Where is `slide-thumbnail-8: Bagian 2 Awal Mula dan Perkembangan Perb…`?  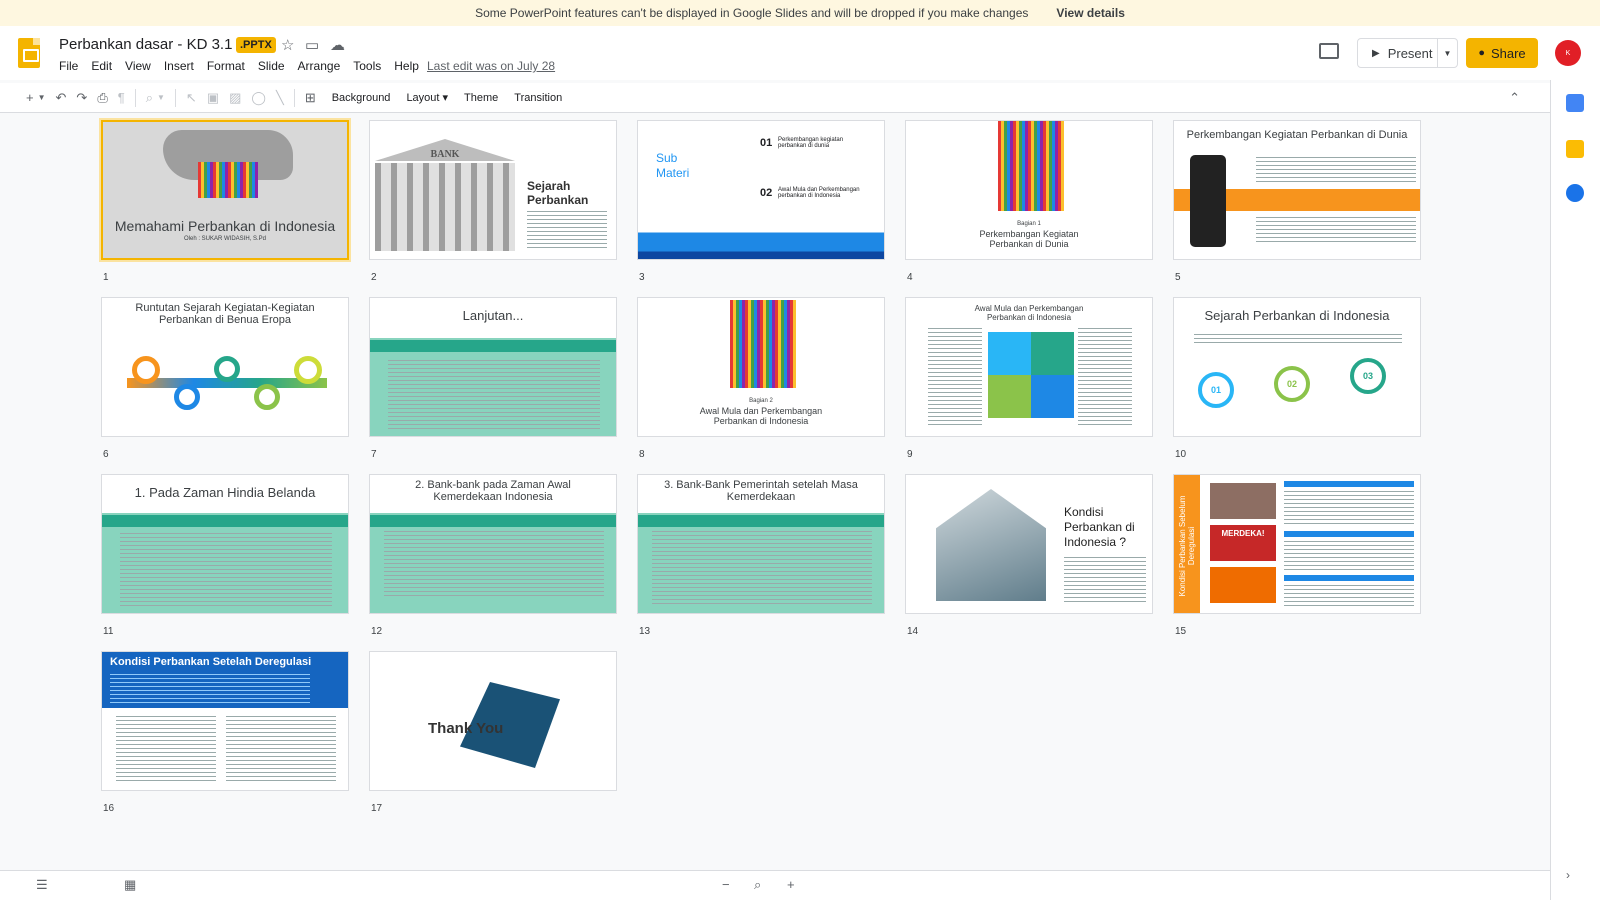
slide-thumbnail-8: Bagian 2 Awal Mula dan Perkembangan Perb… is located at coordinates (761, 367).